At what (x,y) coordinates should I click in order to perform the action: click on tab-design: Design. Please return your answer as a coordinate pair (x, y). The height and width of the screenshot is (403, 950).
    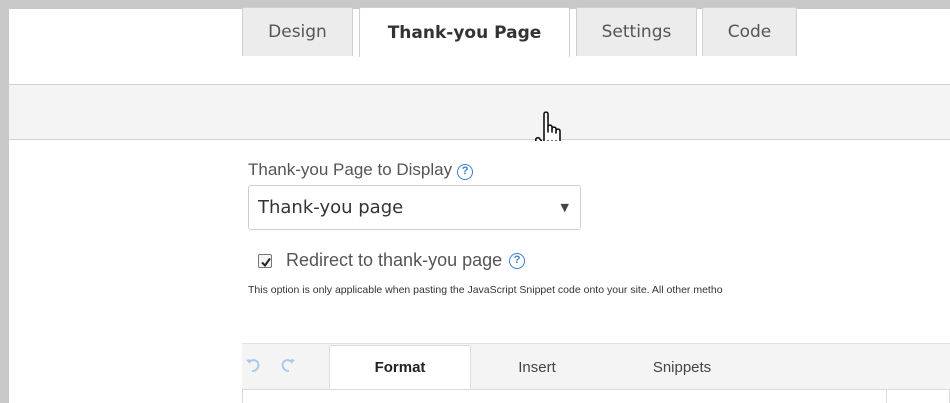
    Looking at the image, I should click on (297, 31).